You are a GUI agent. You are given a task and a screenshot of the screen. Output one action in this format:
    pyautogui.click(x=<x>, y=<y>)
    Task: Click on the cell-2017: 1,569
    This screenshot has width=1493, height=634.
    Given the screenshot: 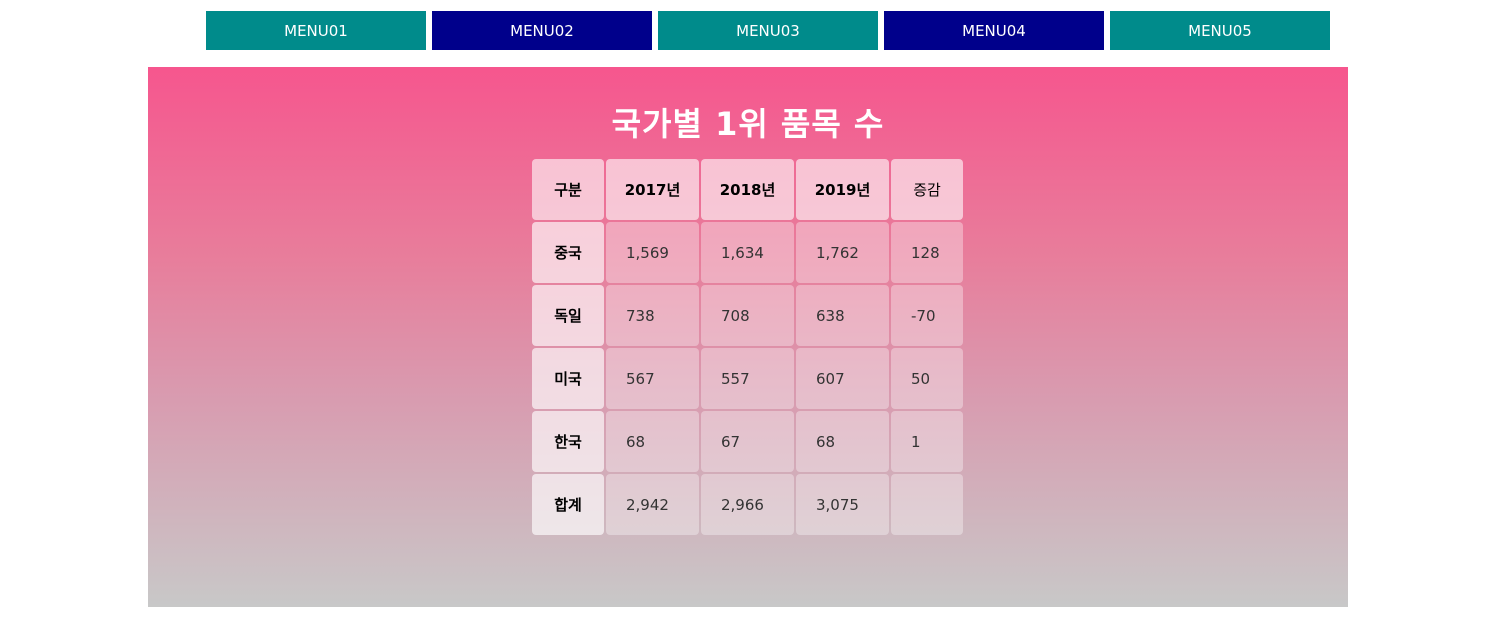 What is the action you would take?
    pyautogui.click(x=652, y=252)
    